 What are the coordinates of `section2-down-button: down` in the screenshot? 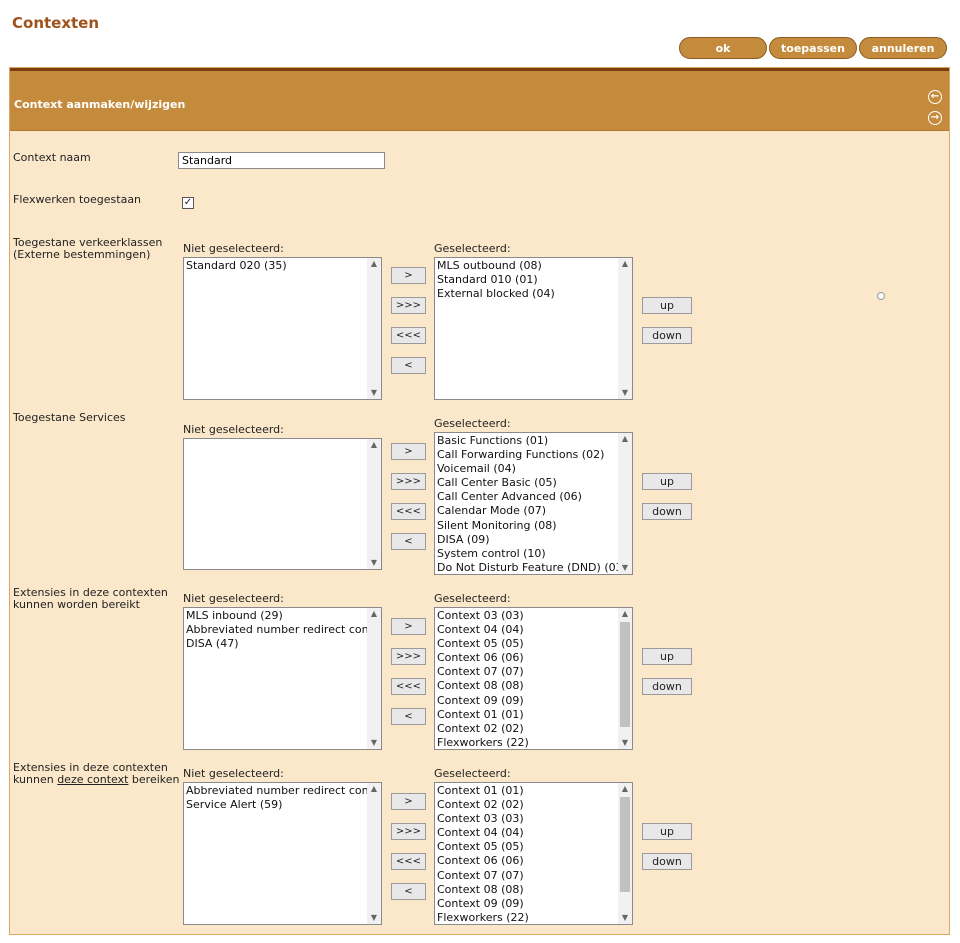 It's located at (667, 511).